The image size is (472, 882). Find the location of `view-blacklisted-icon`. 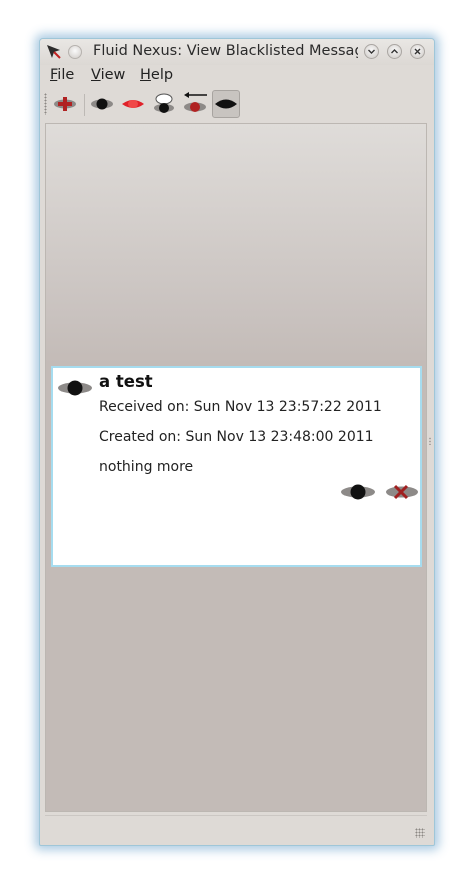

view-blacklisted-icon is located at coordinates (226, 104).